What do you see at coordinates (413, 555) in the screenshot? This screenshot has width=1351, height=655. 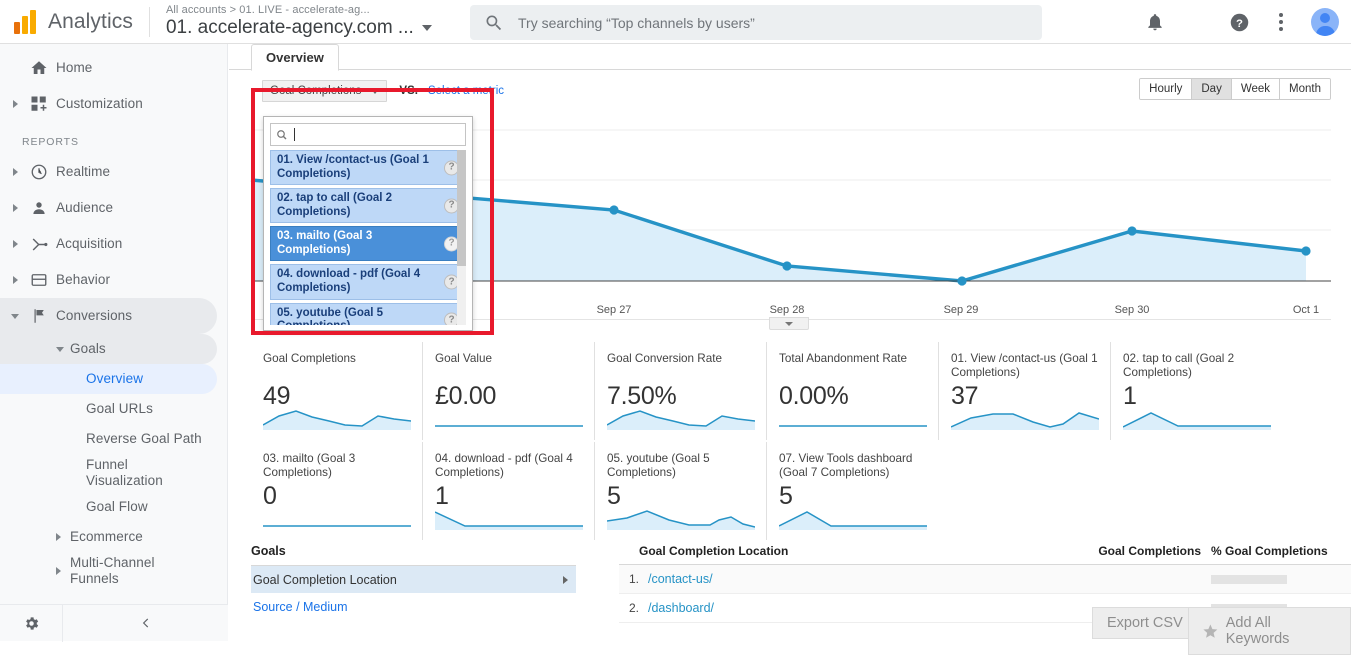 I see `goals-panel-header: Goals` at bounding box center [413, 555].